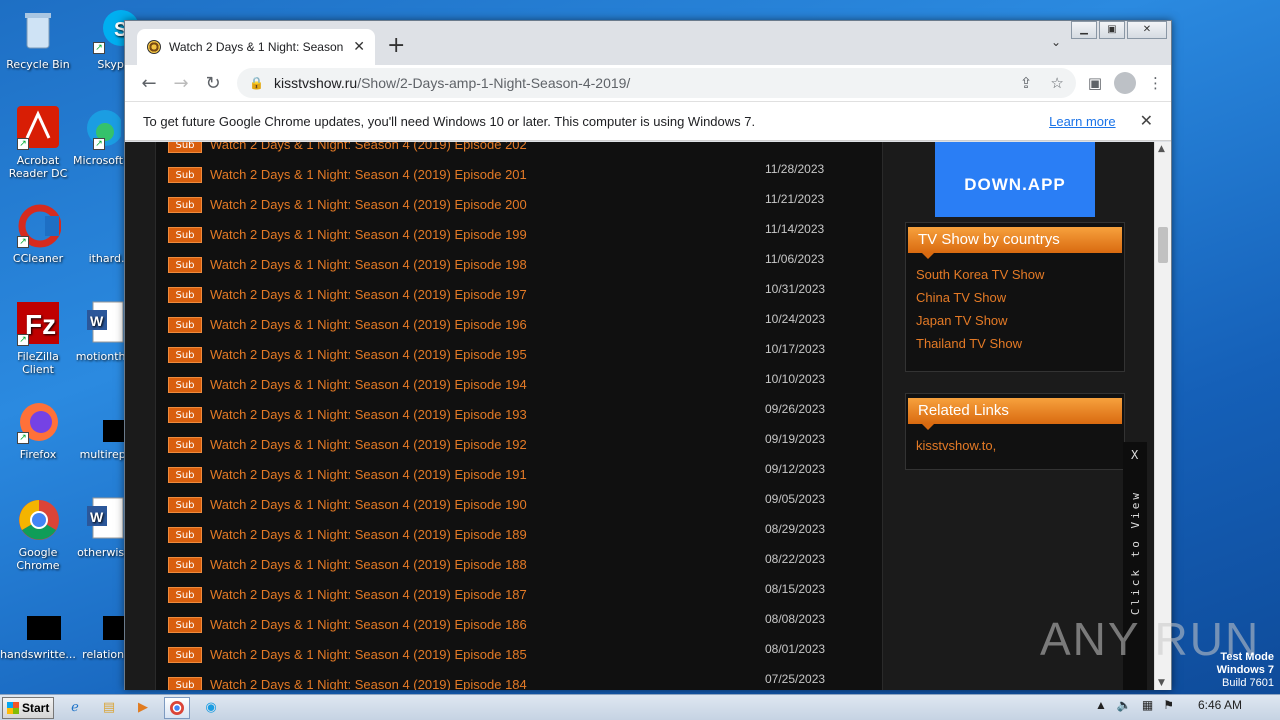  Describe the element at coordinates (1162, 416) in the screenshot. I see `page-scrollbar: ▲ ▼` at that location.